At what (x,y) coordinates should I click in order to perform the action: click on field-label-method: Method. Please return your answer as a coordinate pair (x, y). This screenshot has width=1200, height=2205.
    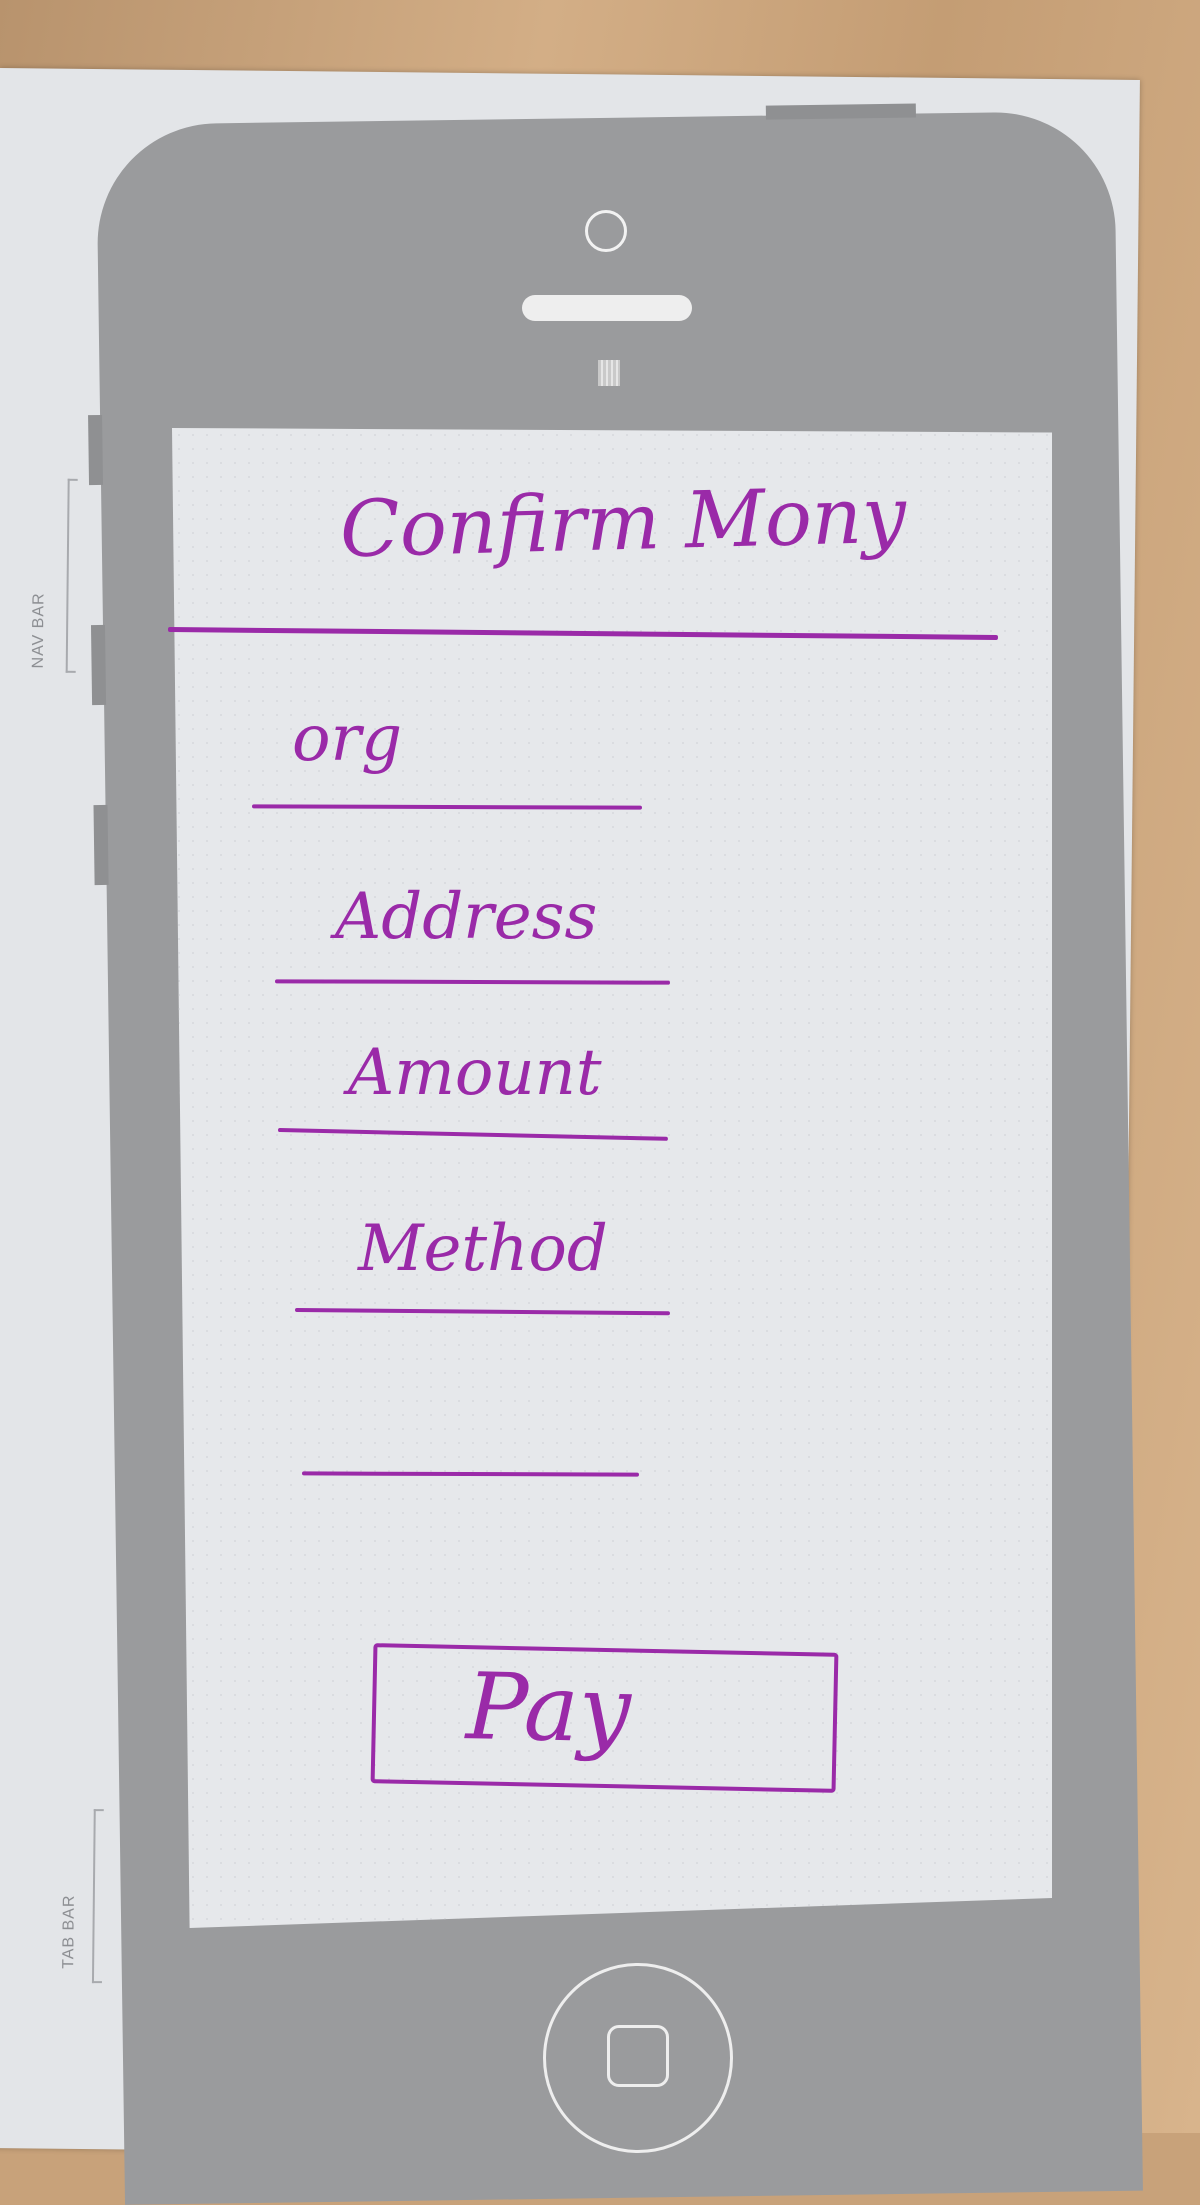
    Looking at the image, I should click on (483, 1249).